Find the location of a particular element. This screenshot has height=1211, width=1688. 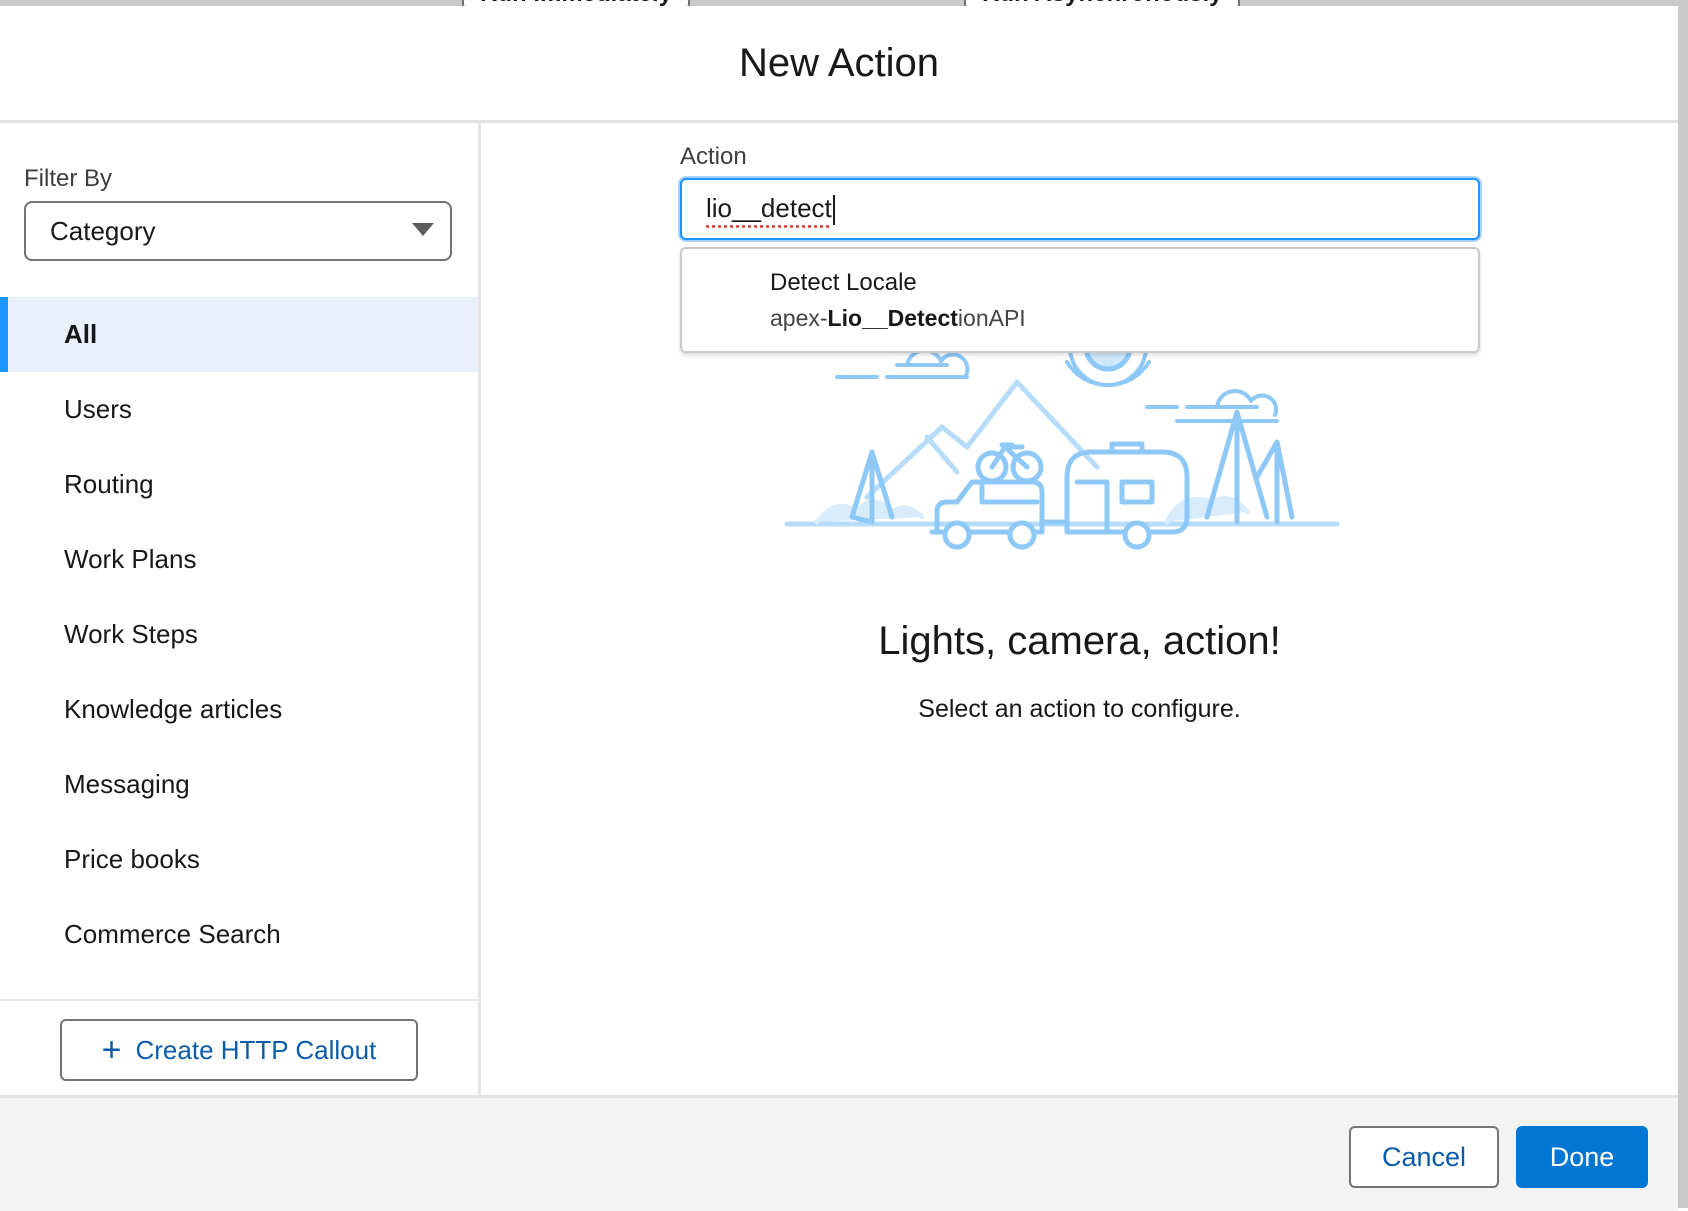

result-subtitle-prefix: apex- is located at coordinates (799, 318).